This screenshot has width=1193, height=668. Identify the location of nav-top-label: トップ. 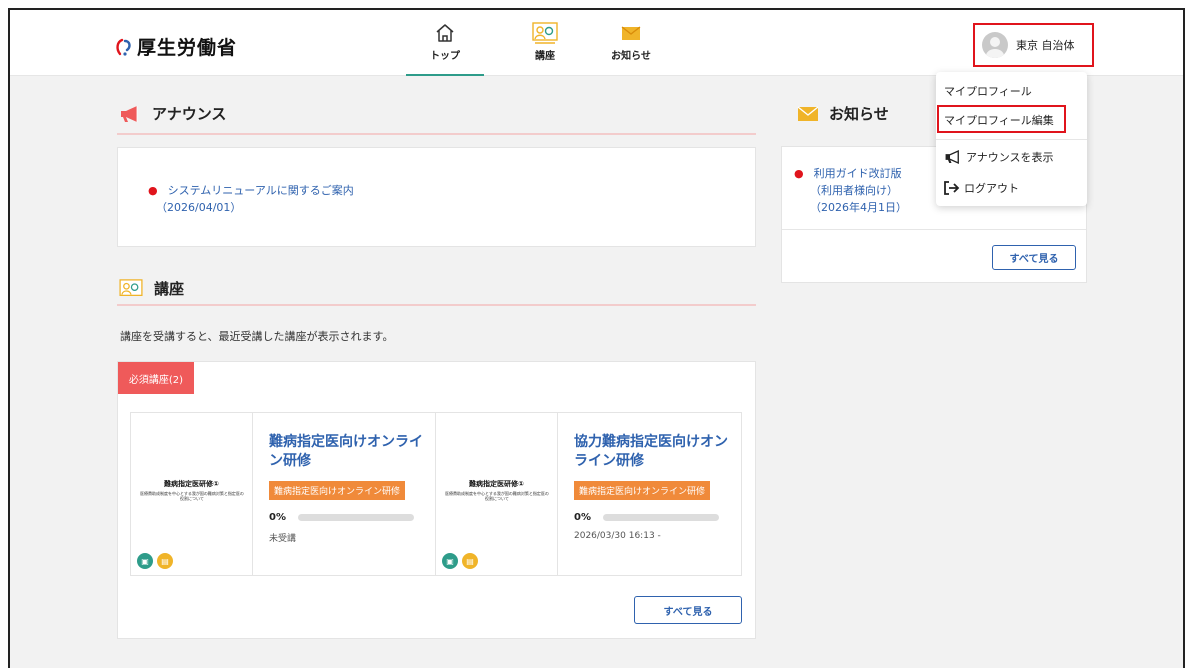
(445, 56).